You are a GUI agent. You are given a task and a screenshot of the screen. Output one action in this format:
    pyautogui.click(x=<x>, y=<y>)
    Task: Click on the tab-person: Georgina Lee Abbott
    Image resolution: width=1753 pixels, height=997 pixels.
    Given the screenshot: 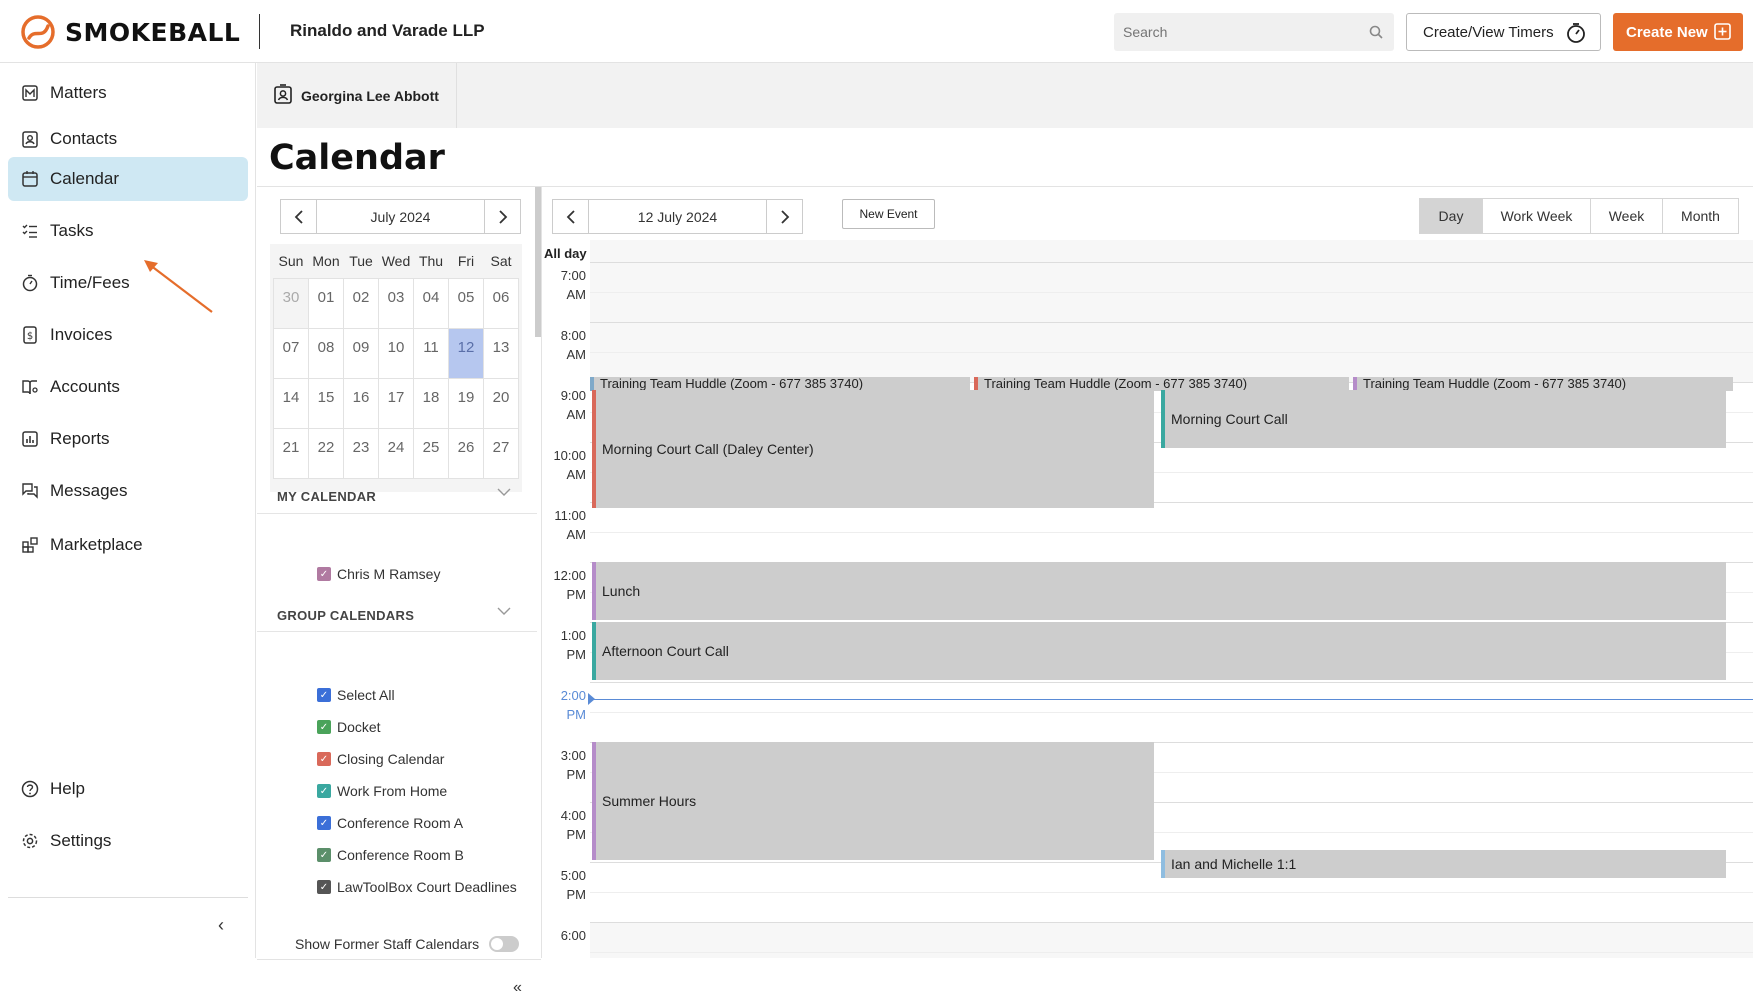 What is the action you would take?
    pyautogui.click(x=357, y=95)
    